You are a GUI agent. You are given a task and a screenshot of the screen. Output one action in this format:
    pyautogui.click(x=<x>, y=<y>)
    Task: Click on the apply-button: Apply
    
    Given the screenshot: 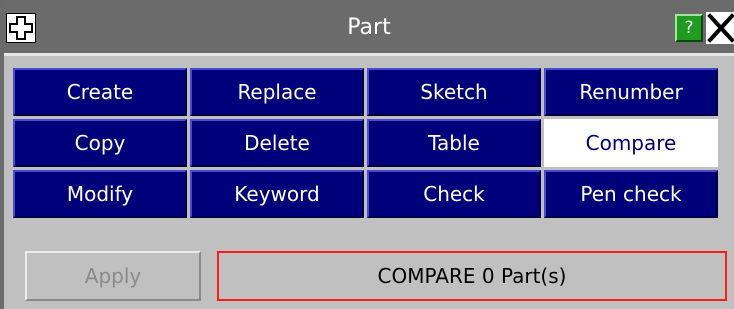 What is the action you would take?
    pyautogui.click(x=113, y=276)
    